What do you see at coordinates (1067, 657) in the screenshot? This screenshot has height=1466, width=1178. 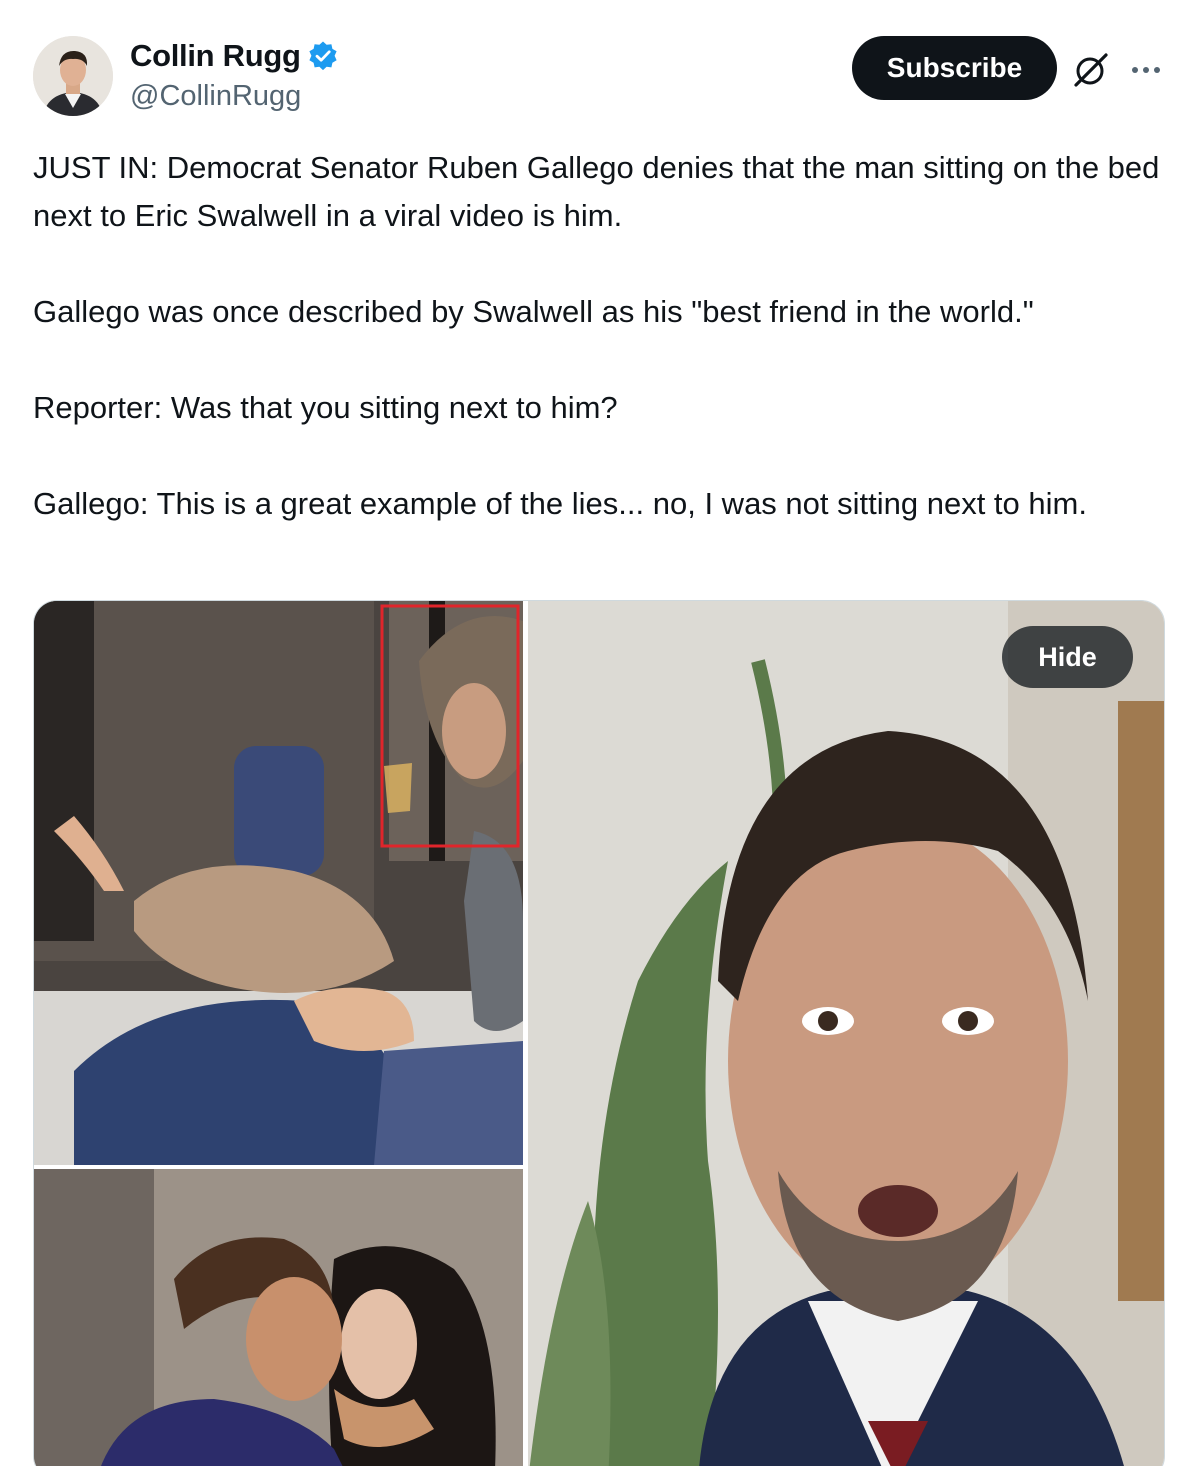 I see `hide-media-button: Hide` at bounding box center [1067, 657].